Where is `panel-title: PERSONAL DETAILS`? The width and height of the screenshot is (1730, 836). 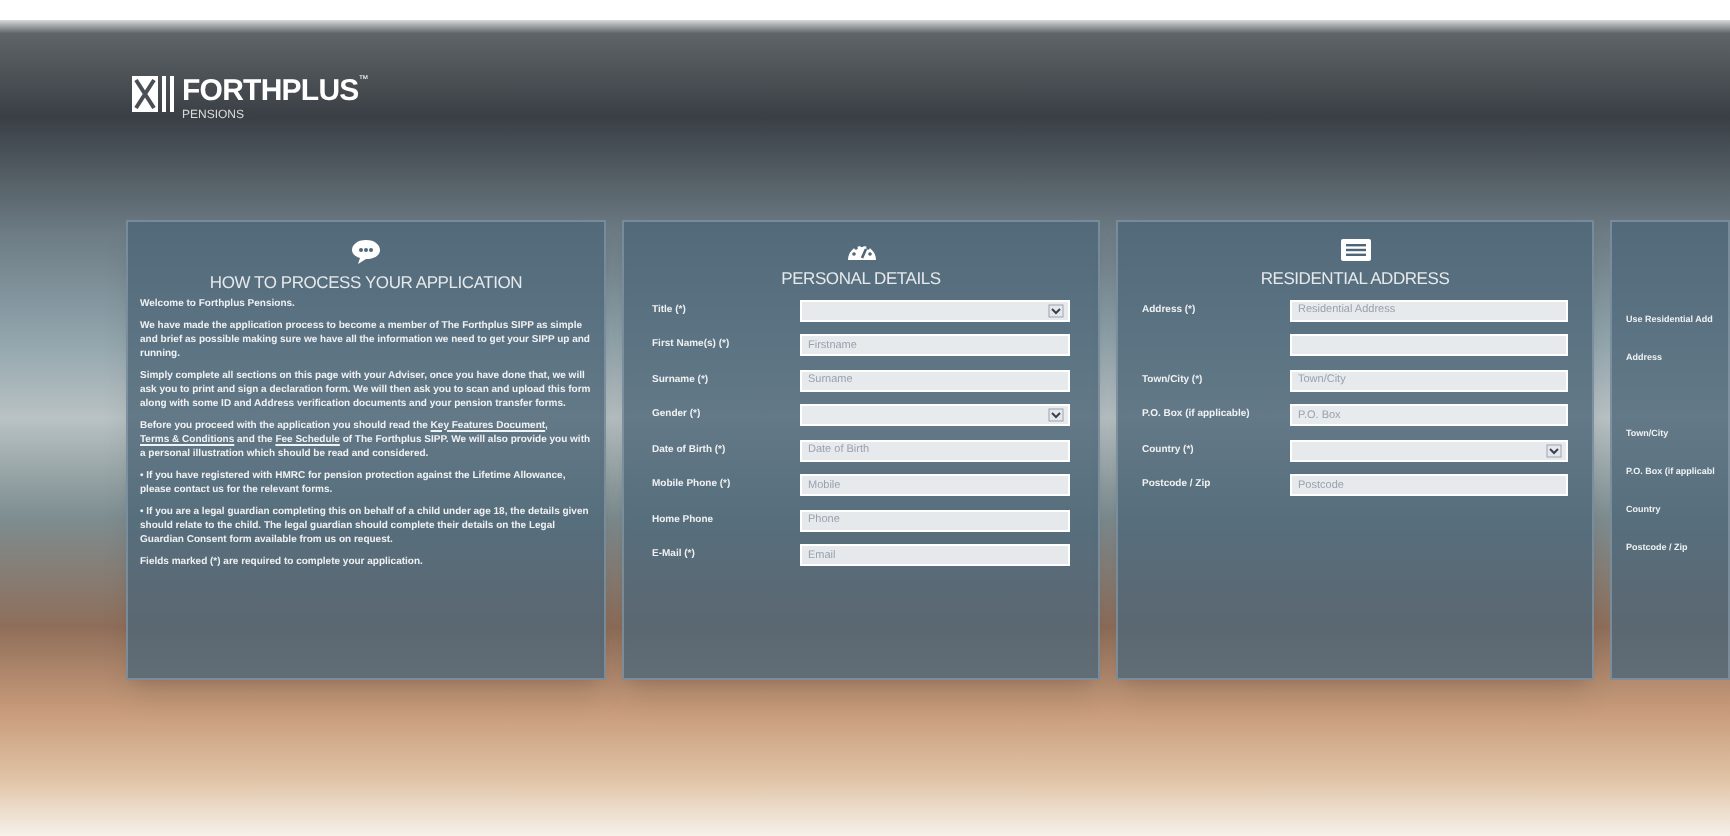 panel-title: PERSONAL DETAILS is located at coordinates (861, 278).